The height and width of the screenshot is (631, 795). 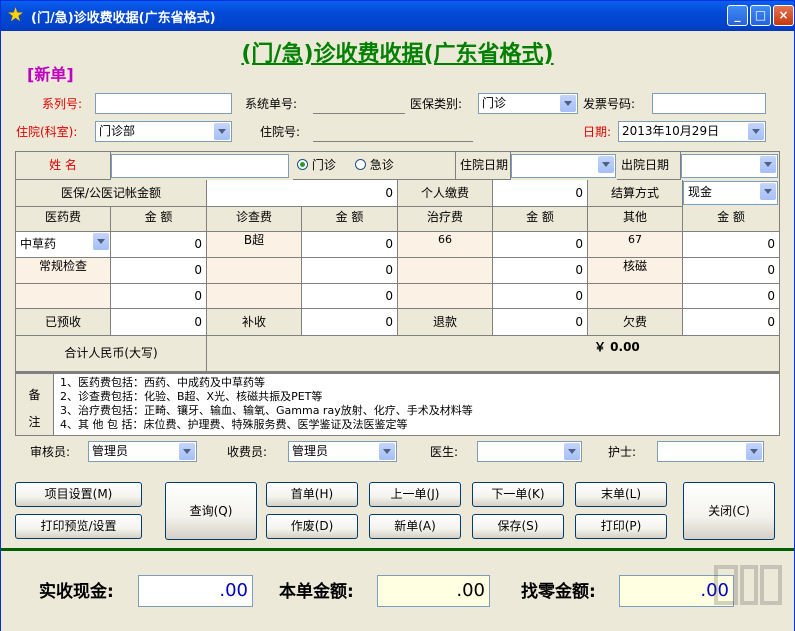 What do you see at coordinates (359, 103) in the screenshot?
I see `system-no-field` at bounding box center [359, 103].